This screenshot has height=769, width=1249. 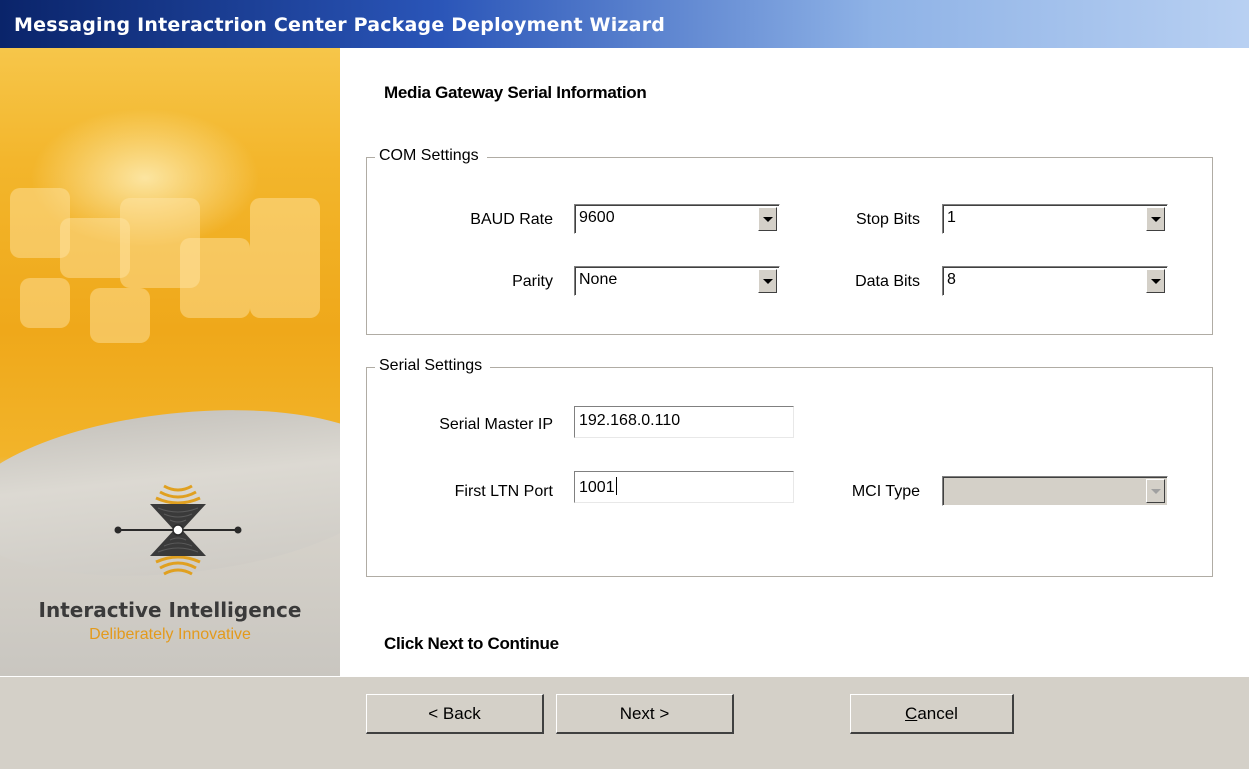 What do you see at coordinates (1055, 491) in the screenshot?
I see `mci-type-select` at bounding box center [1055, 491].